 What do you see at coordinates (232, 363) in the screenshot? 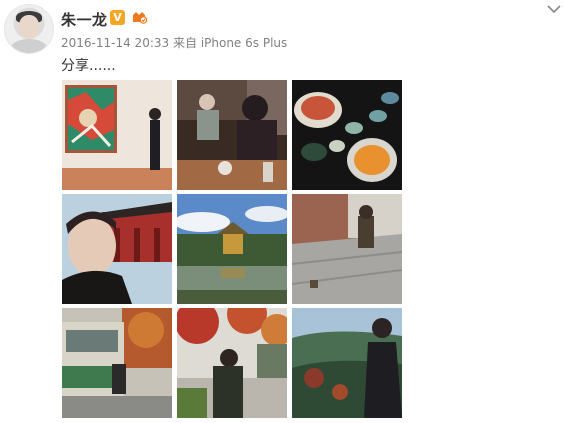
I see `photo-autumn-maple` at bounding box center [232, 363].